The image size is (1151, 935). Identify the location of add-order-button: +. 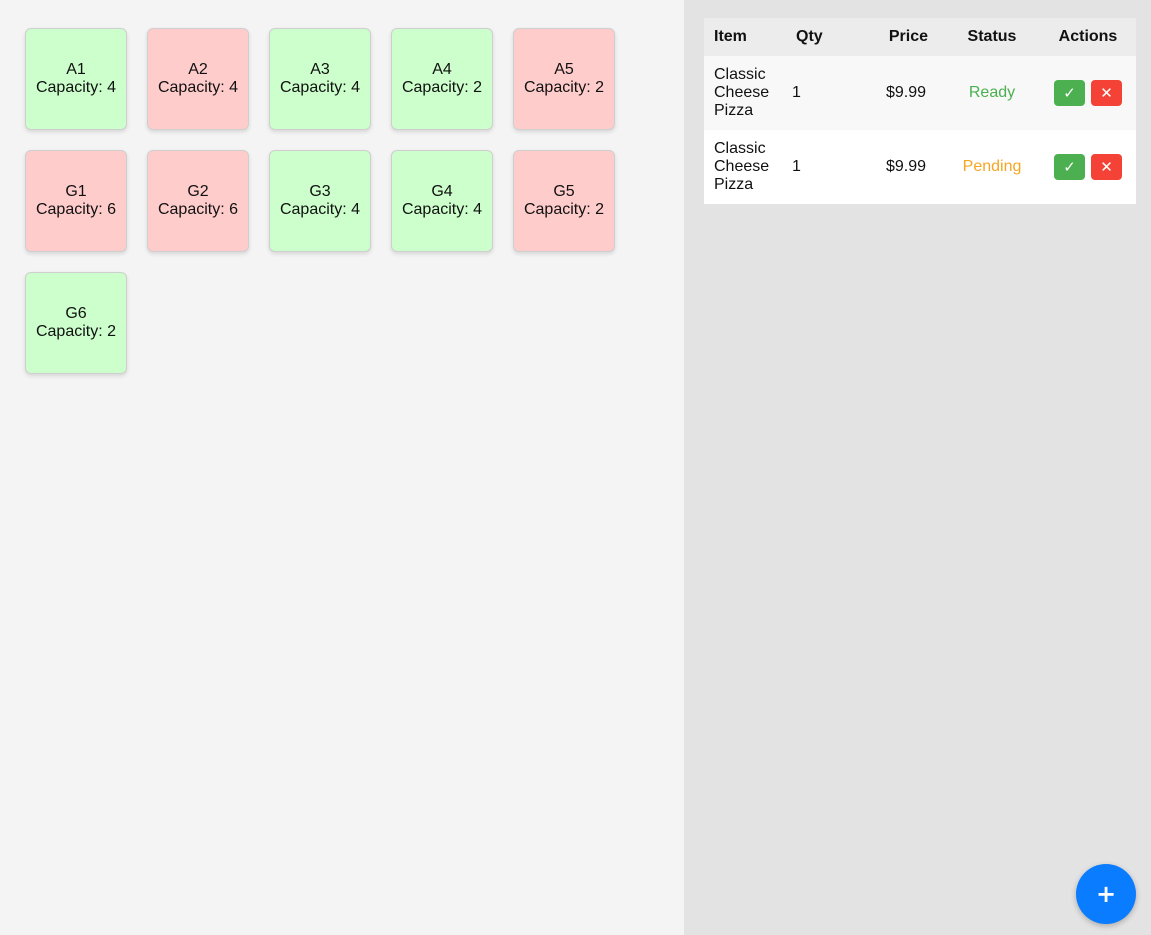
(1106, 894).